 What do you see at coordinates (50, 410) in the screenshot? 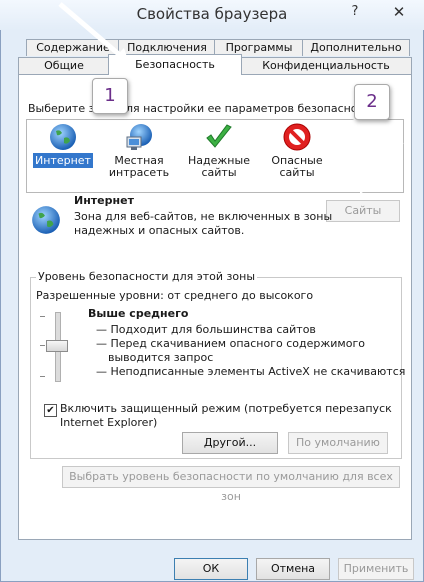
I see `protected-mode-checkbox: ✔` at bounding box center [50, 410].